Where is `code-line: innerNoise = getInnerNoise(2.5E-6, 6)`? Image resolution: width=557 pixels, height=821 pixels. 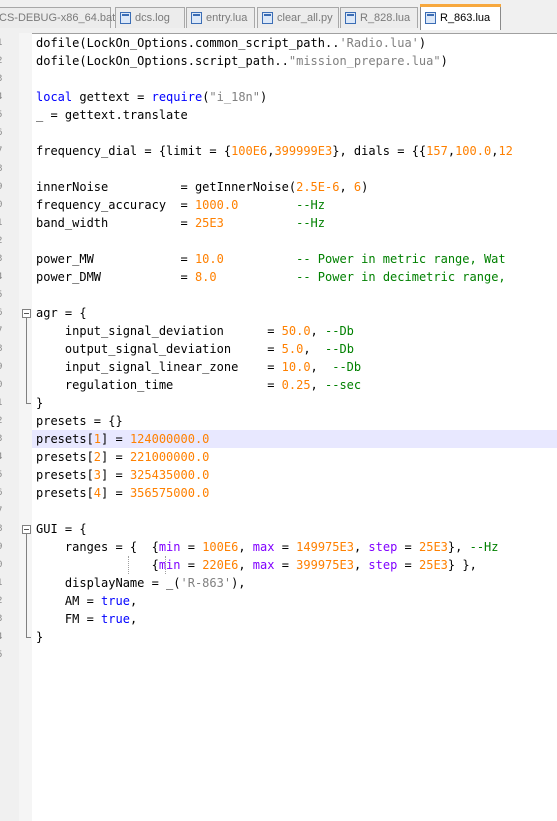
code-line: innerNoise = getInnerNoise(2.5E-6, 6) is located at coordinates (202, 187).